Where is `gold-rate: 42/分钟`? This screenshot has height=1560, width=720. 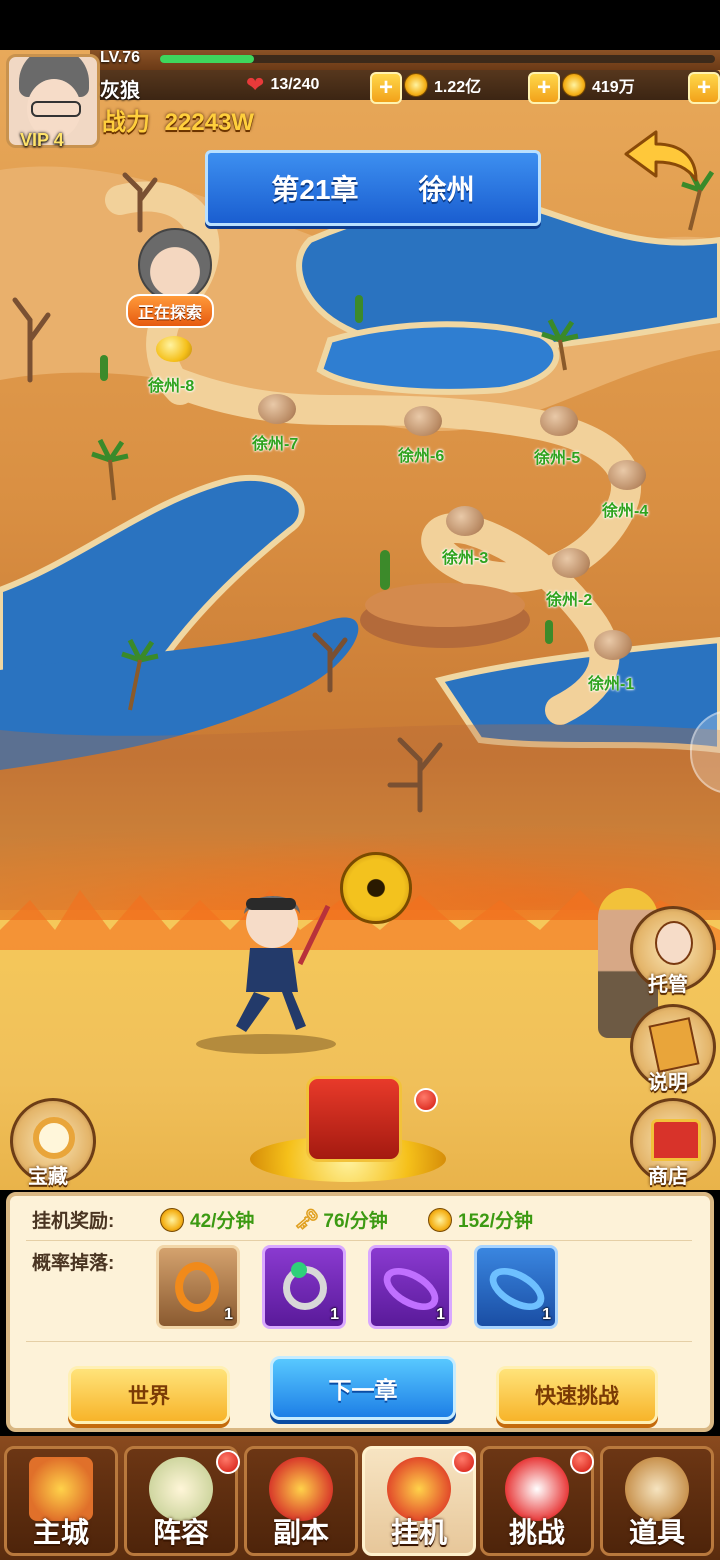
gold-rate: 42/分钟 is located at coordinates (207, 1219).